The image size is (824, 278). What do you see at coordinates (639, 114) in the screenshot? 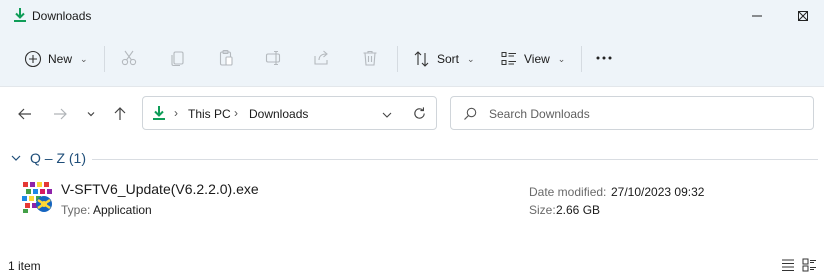
I see `search-input` at bounding box center [639, 114].